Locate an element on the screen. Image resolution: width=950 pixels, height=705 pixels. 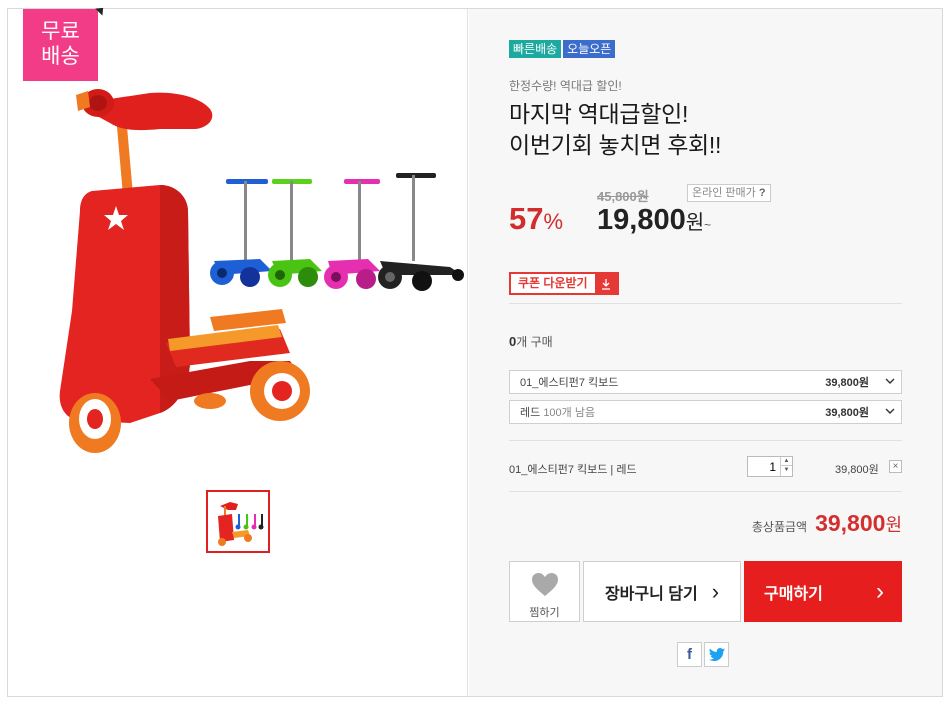
discount-number: 57 is located at coordinates (526, 218).